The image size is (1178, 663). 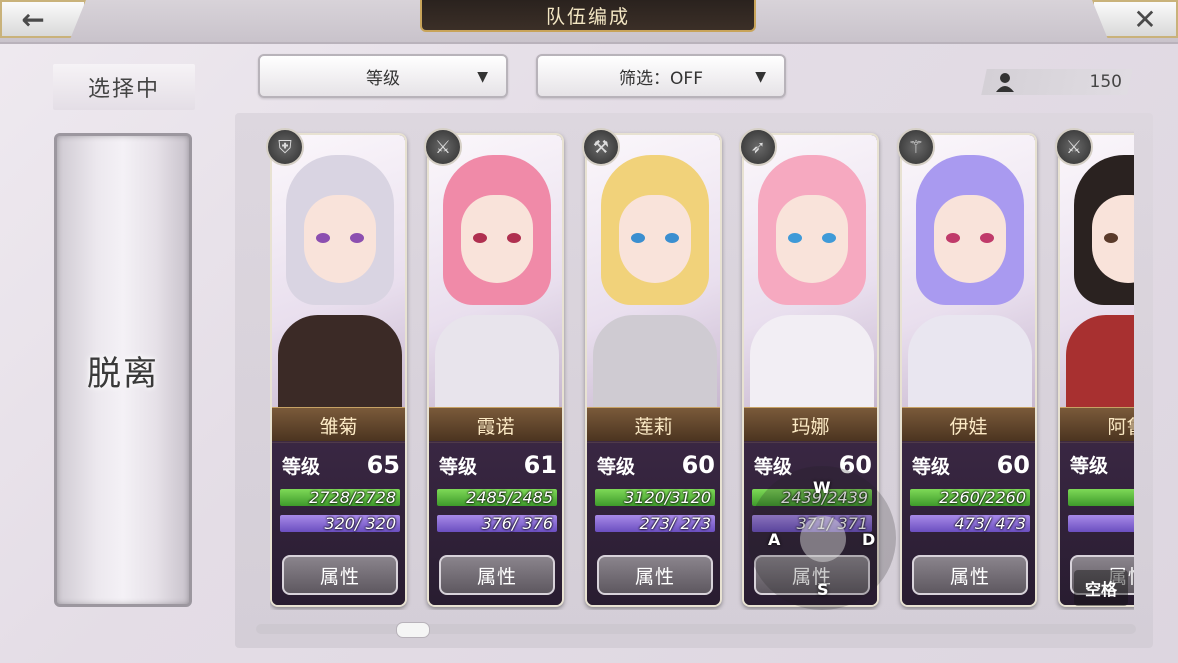 I want to click on mp-bar: 320/ 320, so click(x=340, y=523).